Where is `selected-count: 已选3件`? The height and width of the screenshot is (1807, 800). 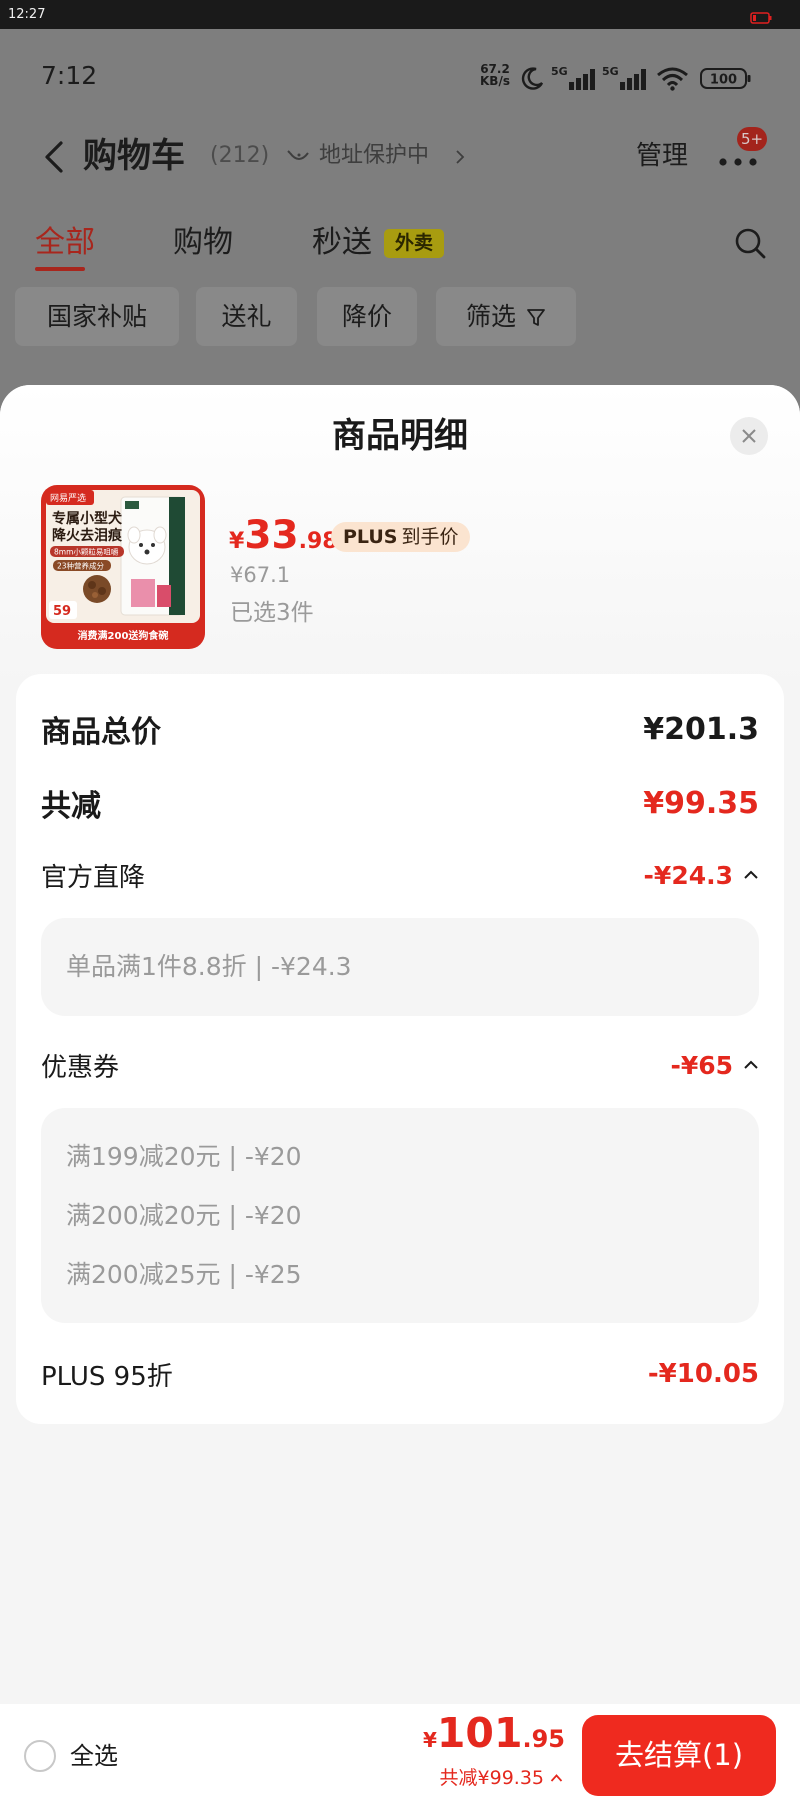 selected-count: 已选3件 is located at coordinates (272, 613).